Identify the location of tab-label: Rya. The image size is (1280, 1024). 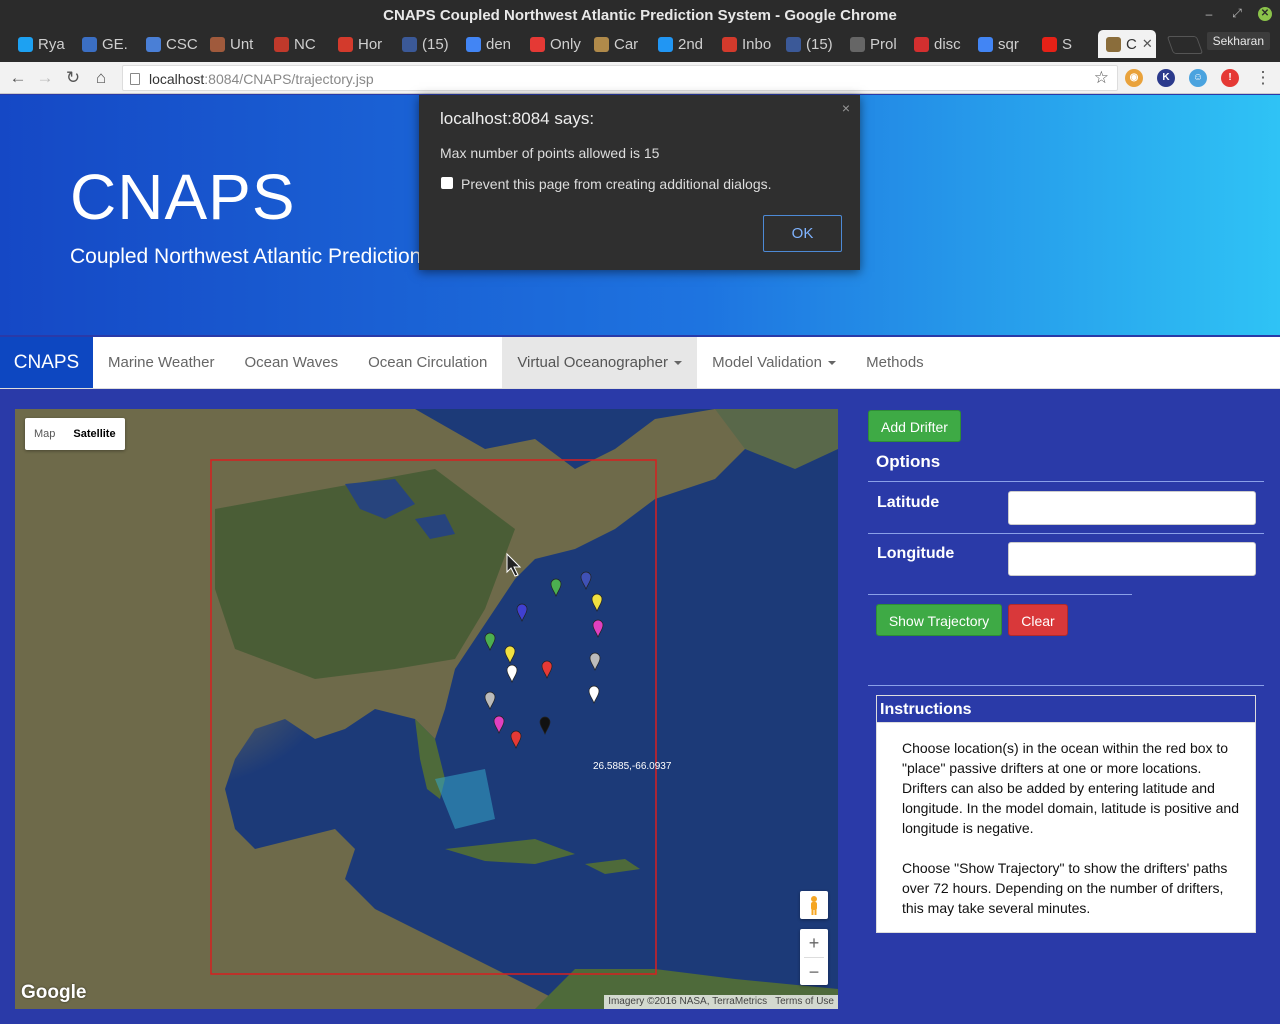
(51, 44).